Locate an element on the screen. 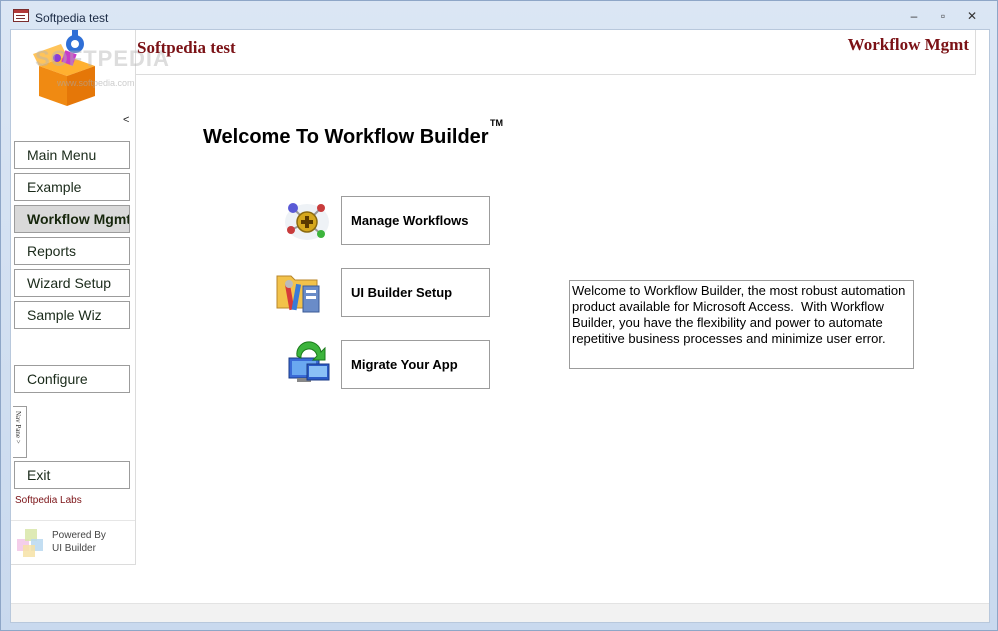 The image size is (998, 631). nav-exit-button: Exit is located at coordinates (72, 475).